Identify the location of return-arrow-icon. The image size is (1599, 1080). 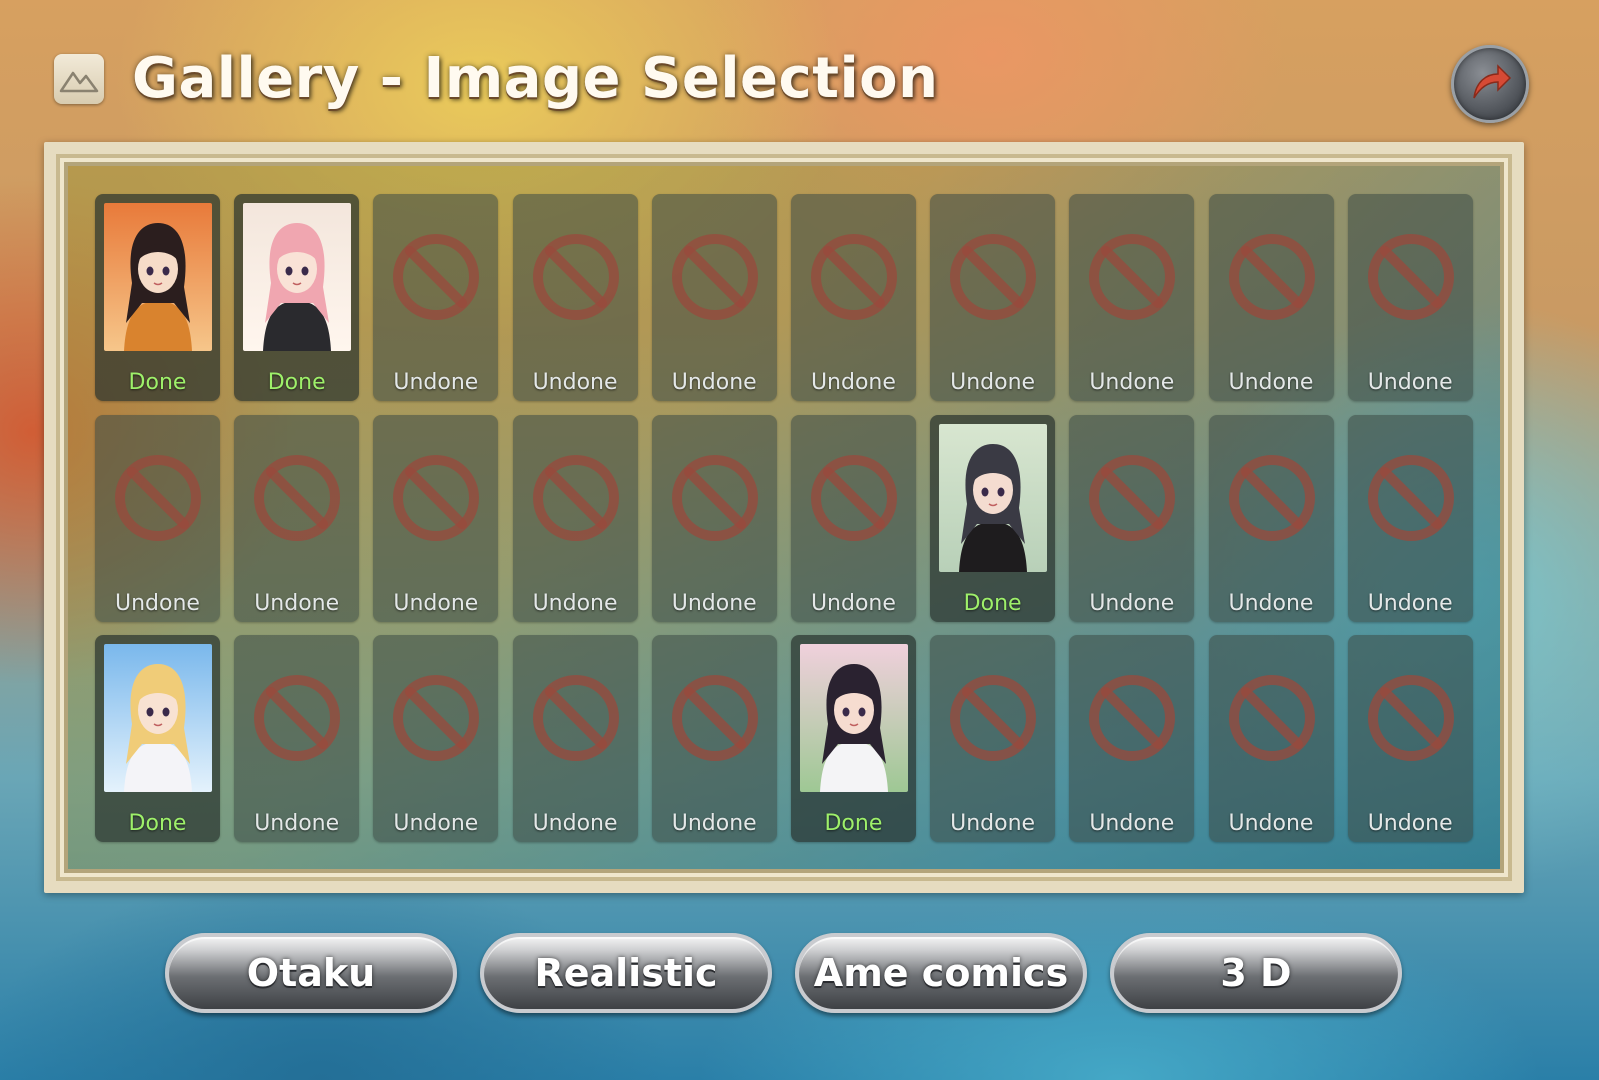
(1490, 84).